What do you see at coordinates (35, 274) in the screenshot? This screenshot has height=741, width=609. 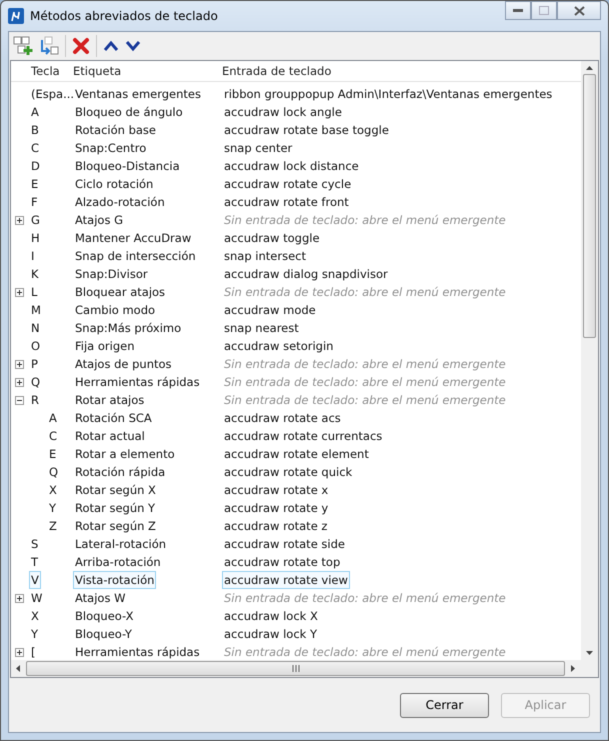 I see `key-cell: K` at bounding box center [35, 274].